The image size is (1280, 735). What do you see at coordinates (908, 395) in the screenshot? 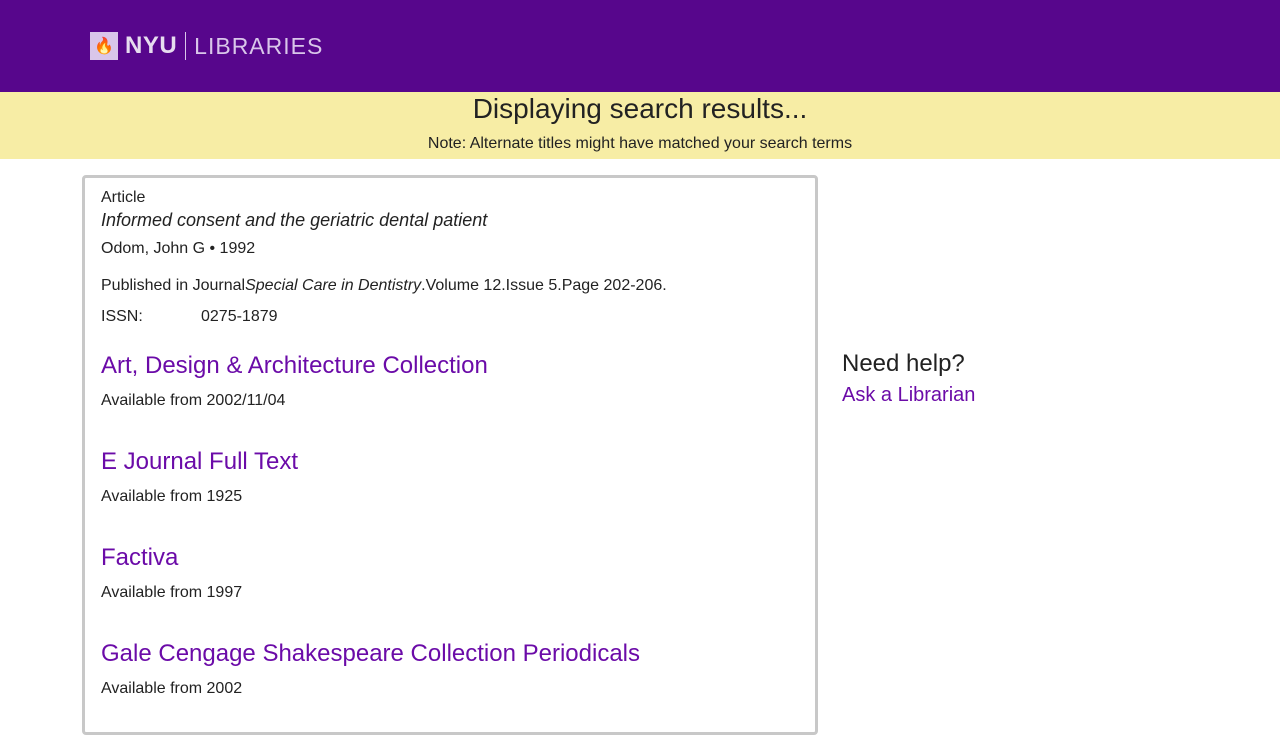
I see `ask-librarian-link: Ask a Librarian` at bounding box center [908, 395].